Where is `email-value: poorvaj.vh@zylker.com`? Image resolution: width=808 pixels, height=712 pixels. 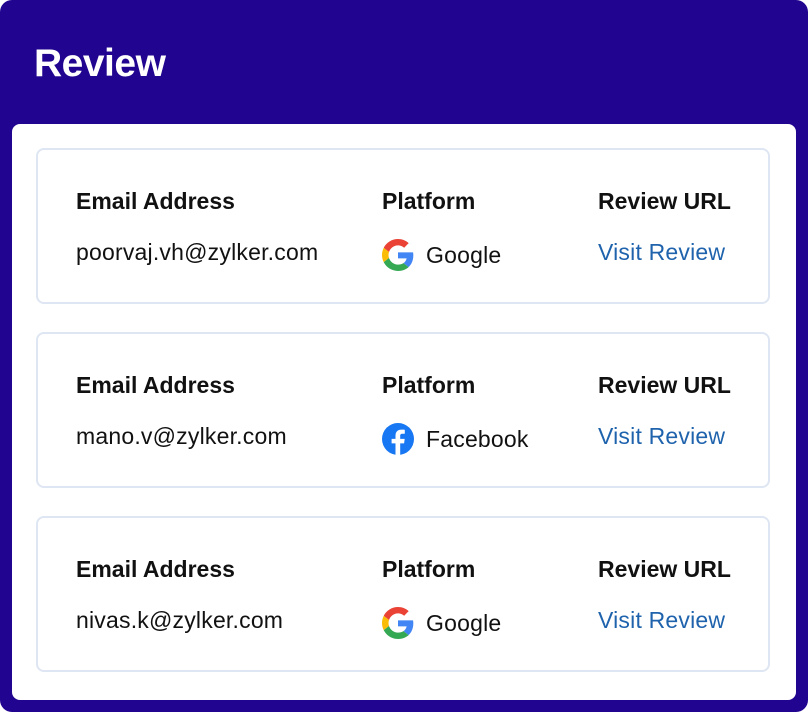 email-value: poorvaj.vh@zylker.com is located at coordinates (197, 252).